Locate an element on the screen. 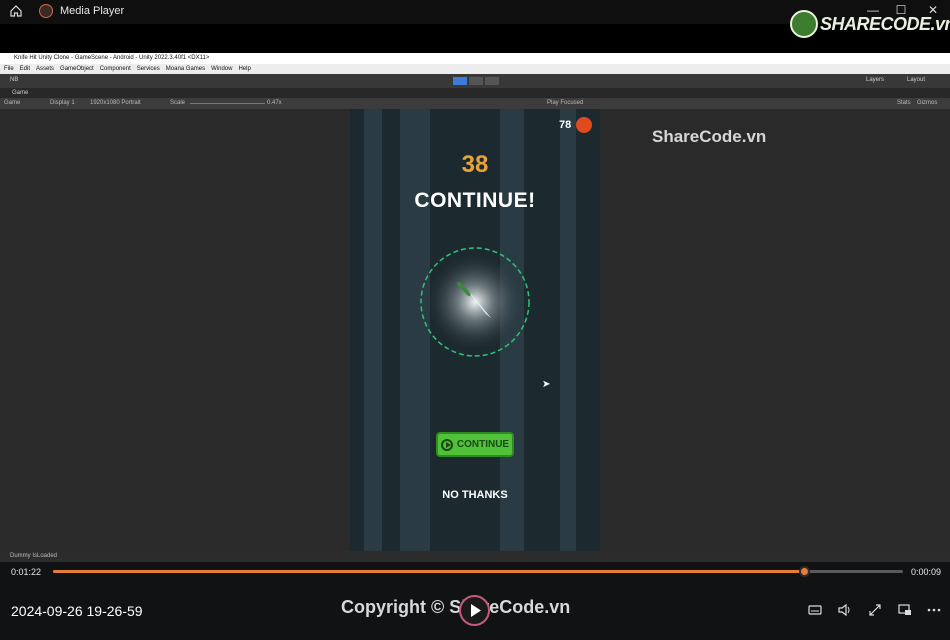 The image size is (950, 640). volume-icon is located at coordinates (845, 610).